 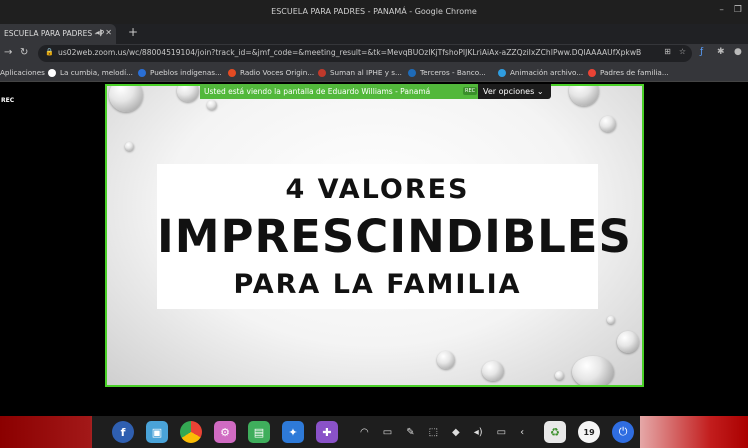 I want to click on browser-tab: ESCUELA PARA PADRES - P ◂) ✕, so click(x=58, y=34).